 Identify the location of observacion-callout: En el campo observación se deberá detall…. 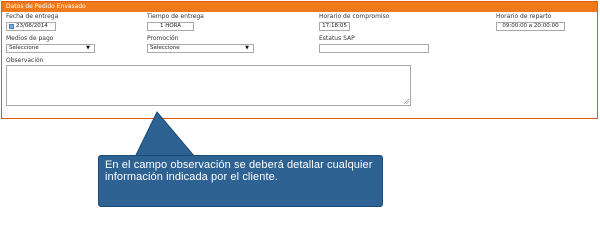
(240, 181).